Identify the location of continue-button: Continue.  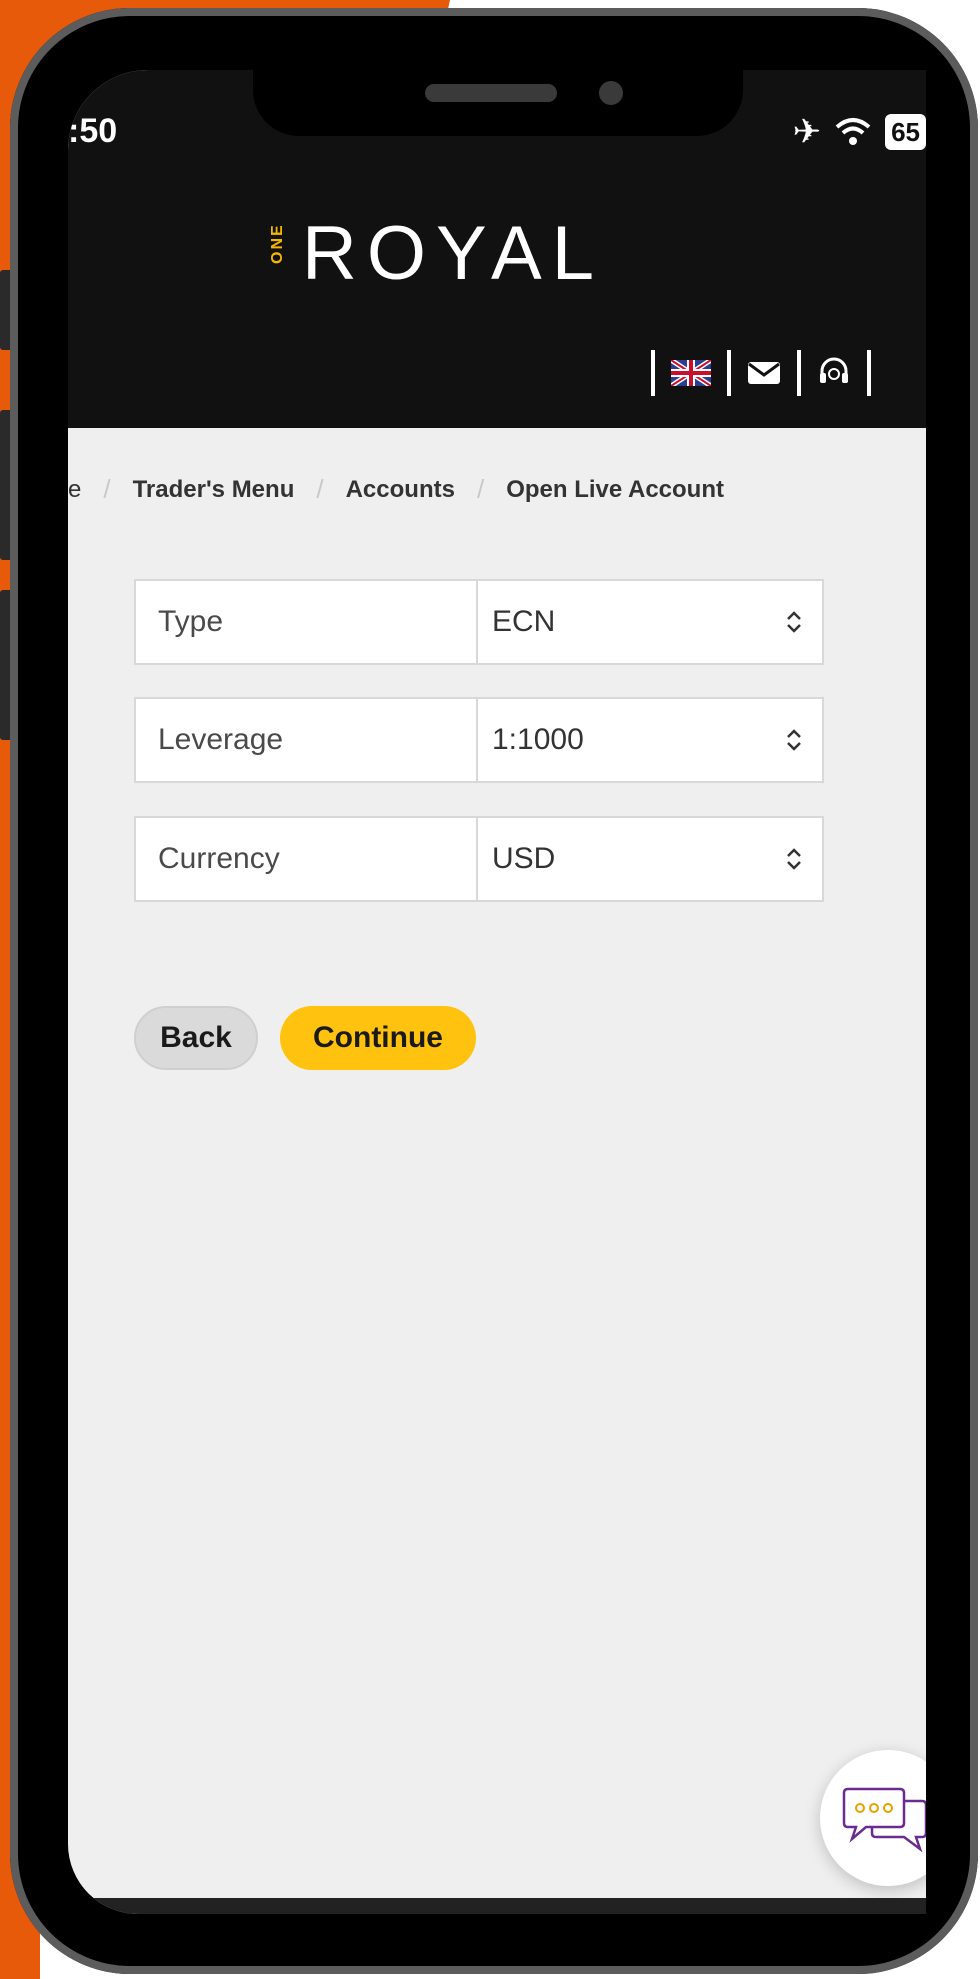
(378, 1038).